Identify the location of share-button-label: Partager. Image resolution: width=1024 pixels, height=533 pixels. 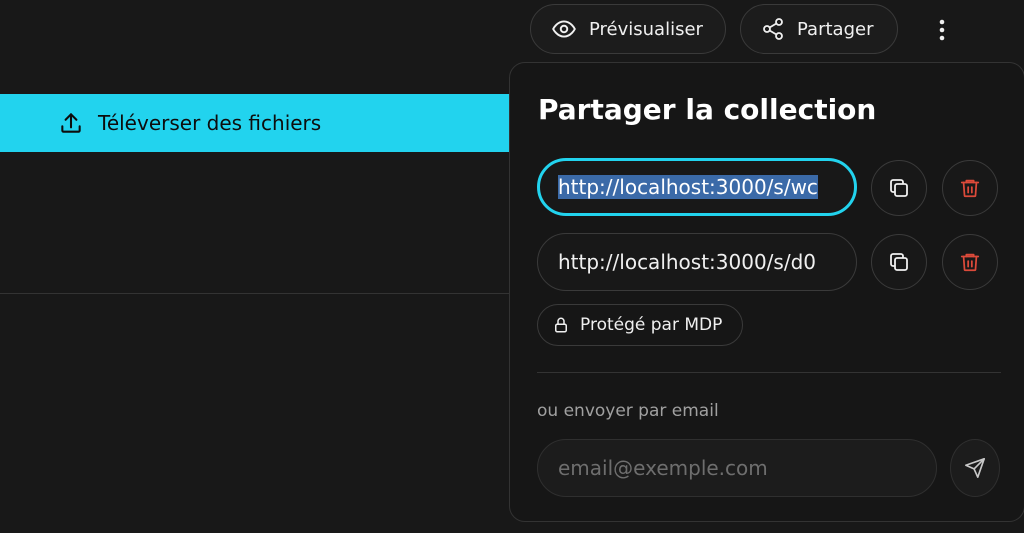
(835, 29).